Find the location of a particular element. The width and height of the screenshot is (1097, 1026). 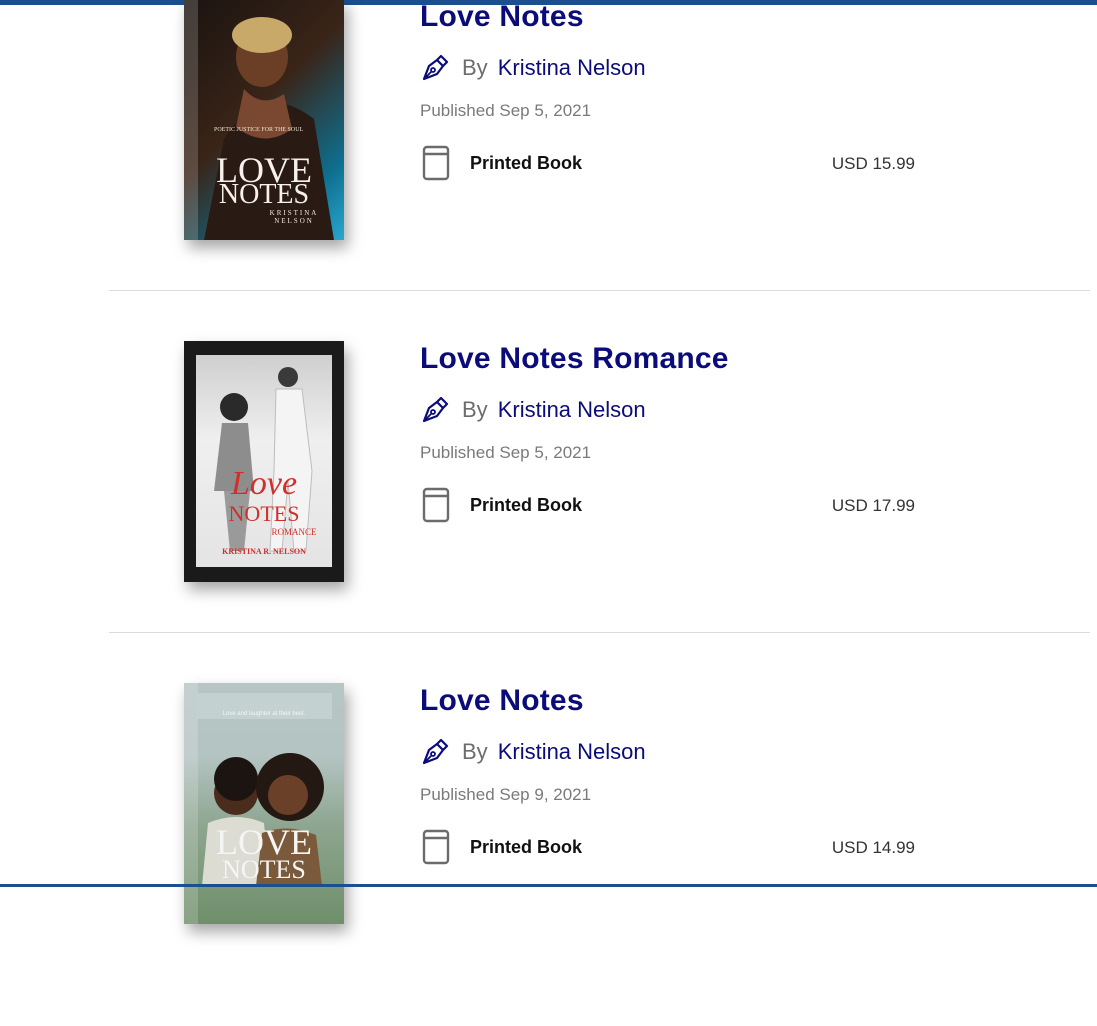

published-date: Published Sep 9, 2021 is located at coordinates (506, 794).